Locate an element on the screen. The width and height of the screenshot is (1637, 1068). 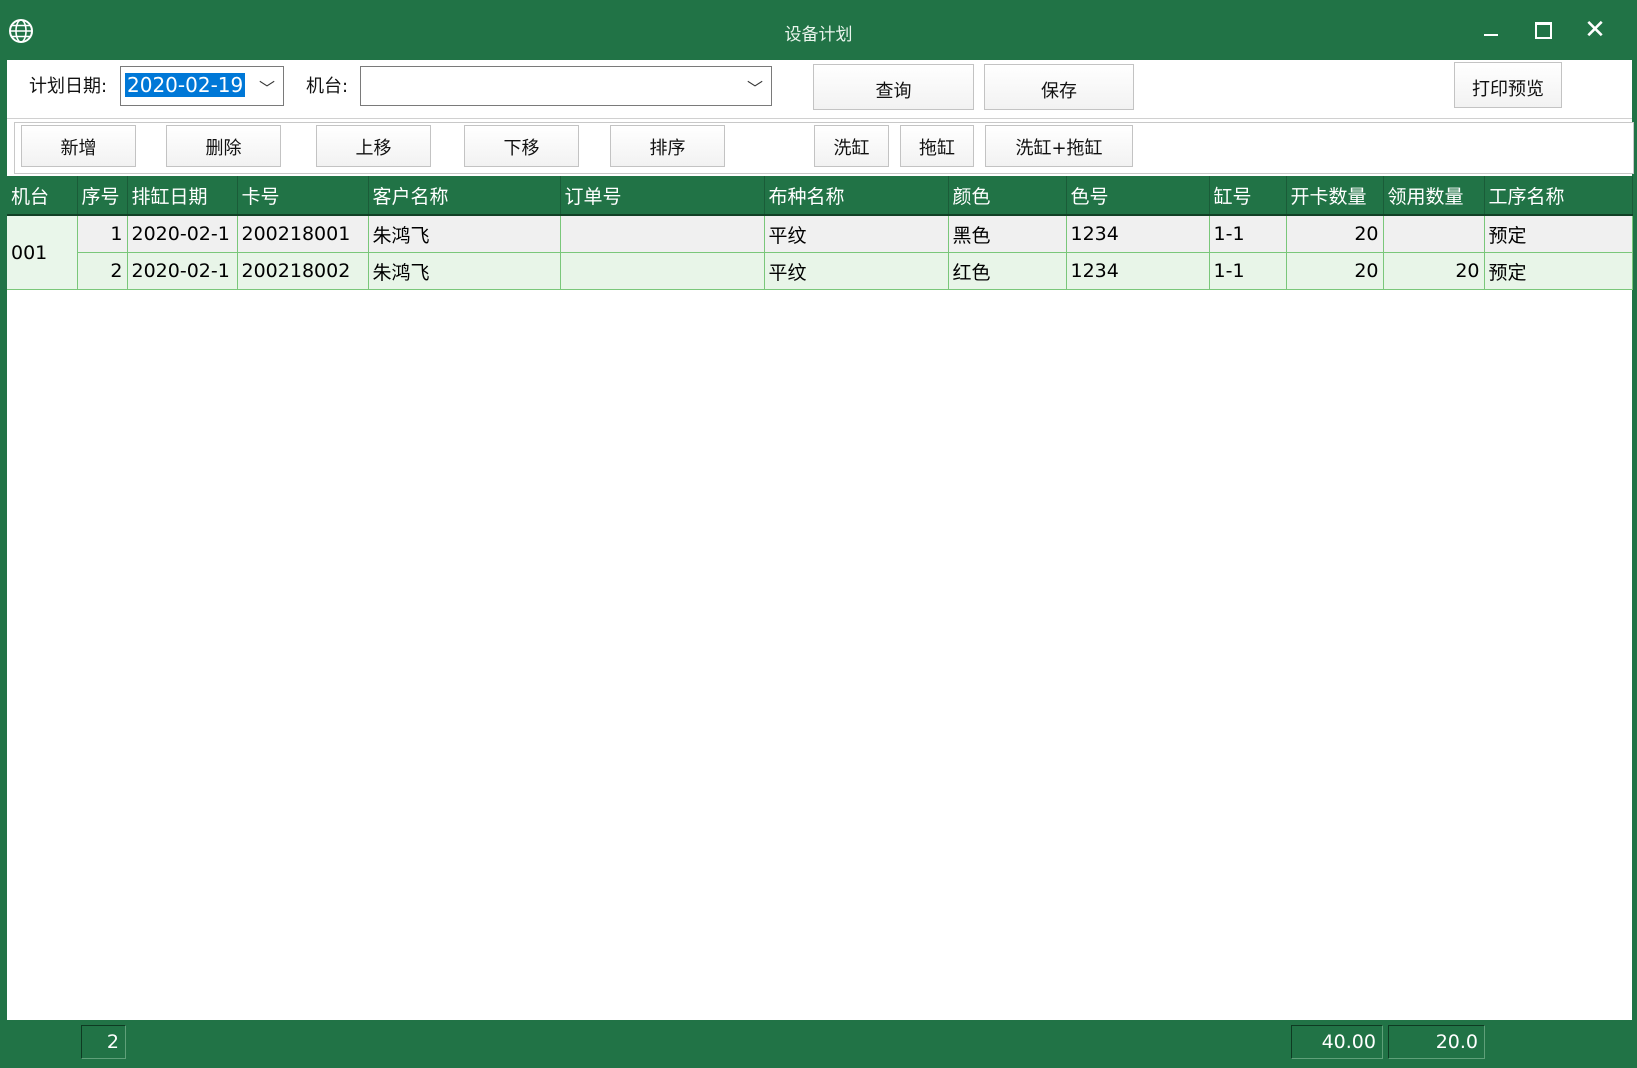
col-header-color: 颜色 is located at coordinates (1007, 196).